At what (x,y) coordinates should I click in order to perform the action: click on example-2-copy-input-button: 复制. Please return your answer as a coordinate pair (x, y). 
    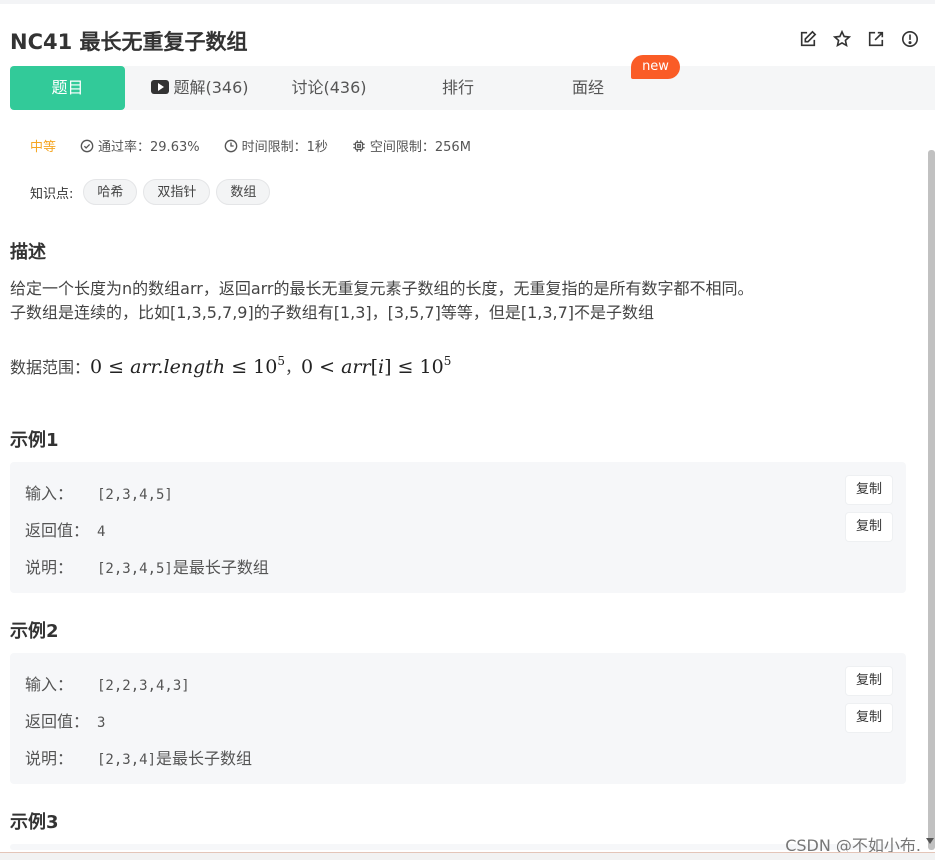
    Looking at the image, I should click on (869, 681).